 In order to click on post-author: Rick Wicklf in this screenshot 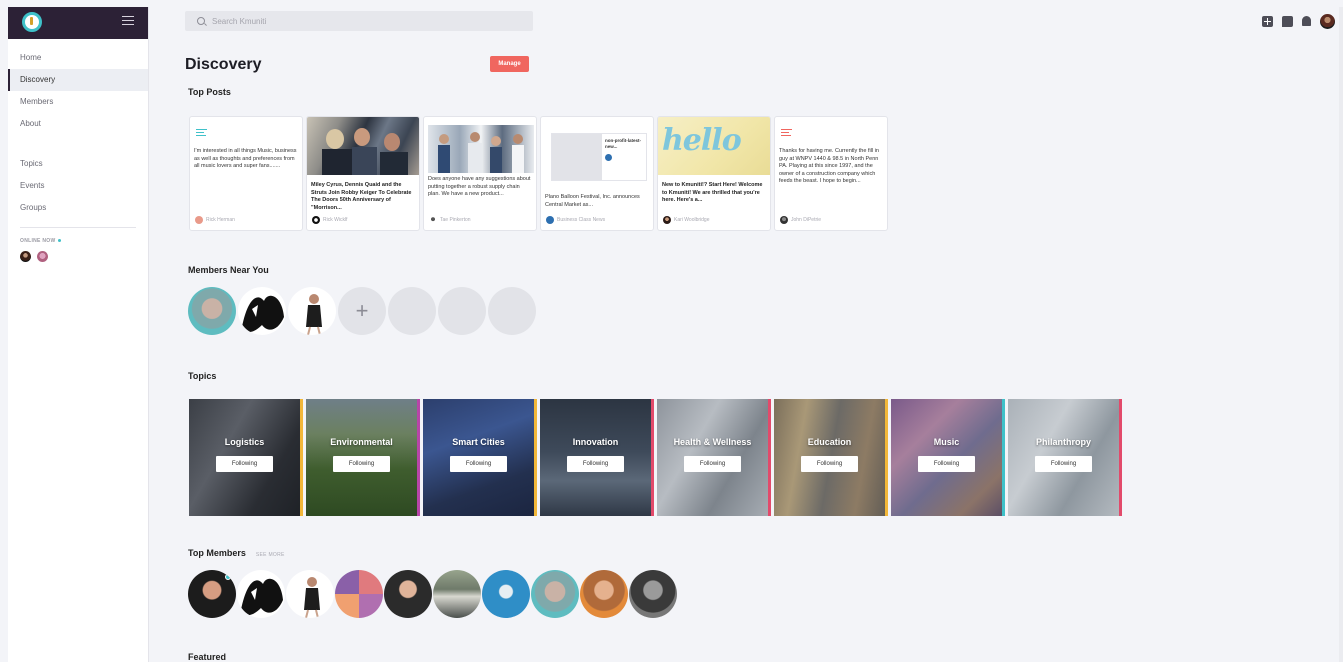, I will do `click(329, 220)`.